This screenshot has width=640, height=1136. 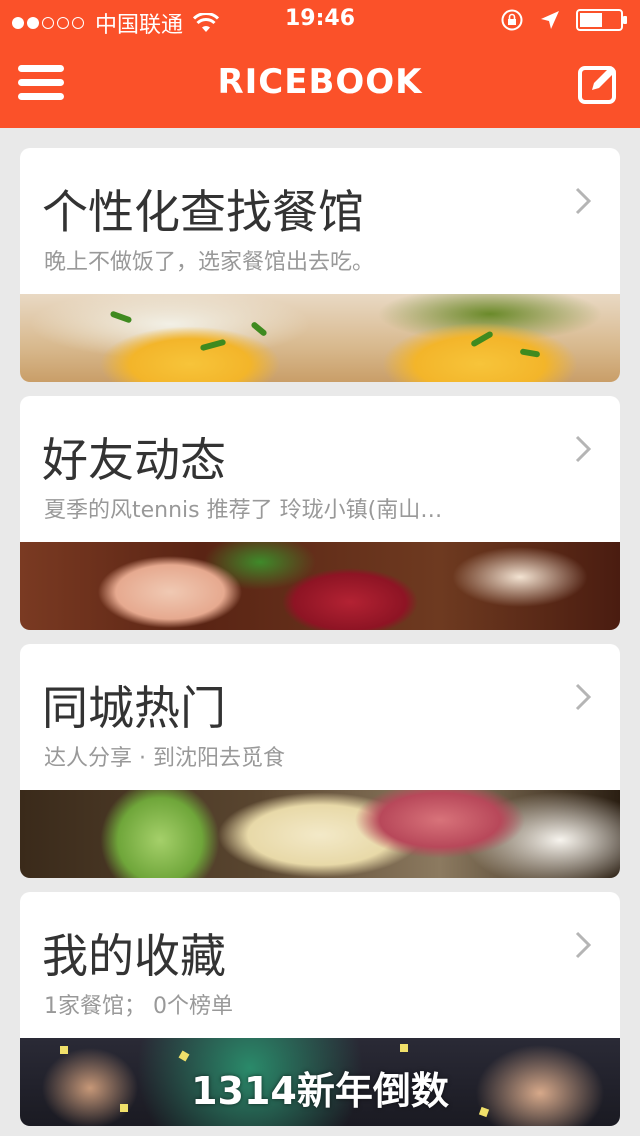 I want to click on compose-icon, so click(x=599, y=83).